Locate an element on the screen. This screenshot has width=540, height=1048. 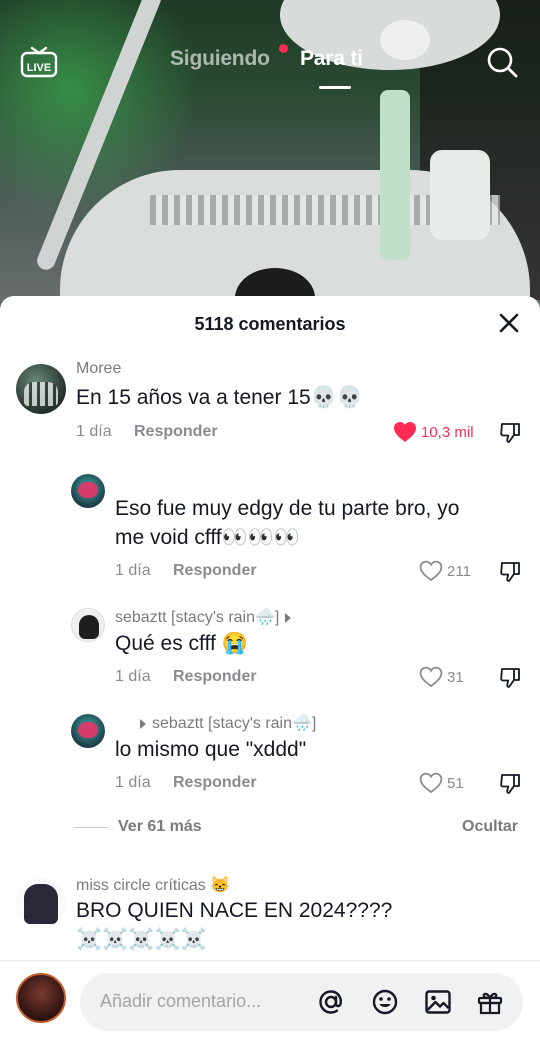
my-avatar is located at coordinates (41, 998).